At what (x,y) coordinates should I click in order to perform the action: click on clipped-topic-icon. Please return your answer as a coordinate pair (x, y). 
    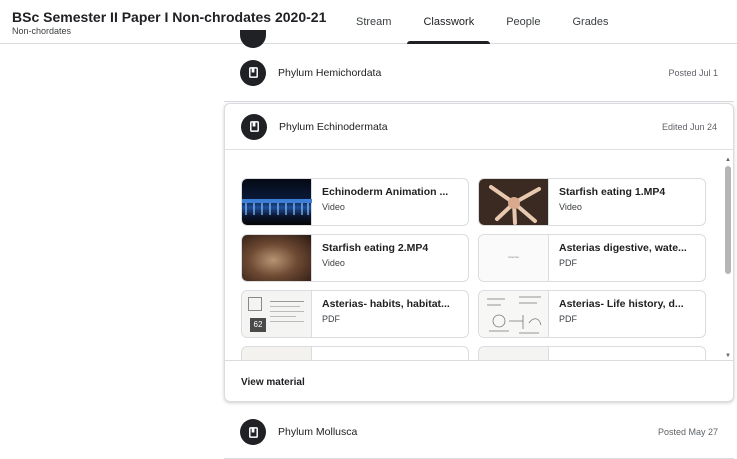
    Looking at the image, I should click on (253, 39).